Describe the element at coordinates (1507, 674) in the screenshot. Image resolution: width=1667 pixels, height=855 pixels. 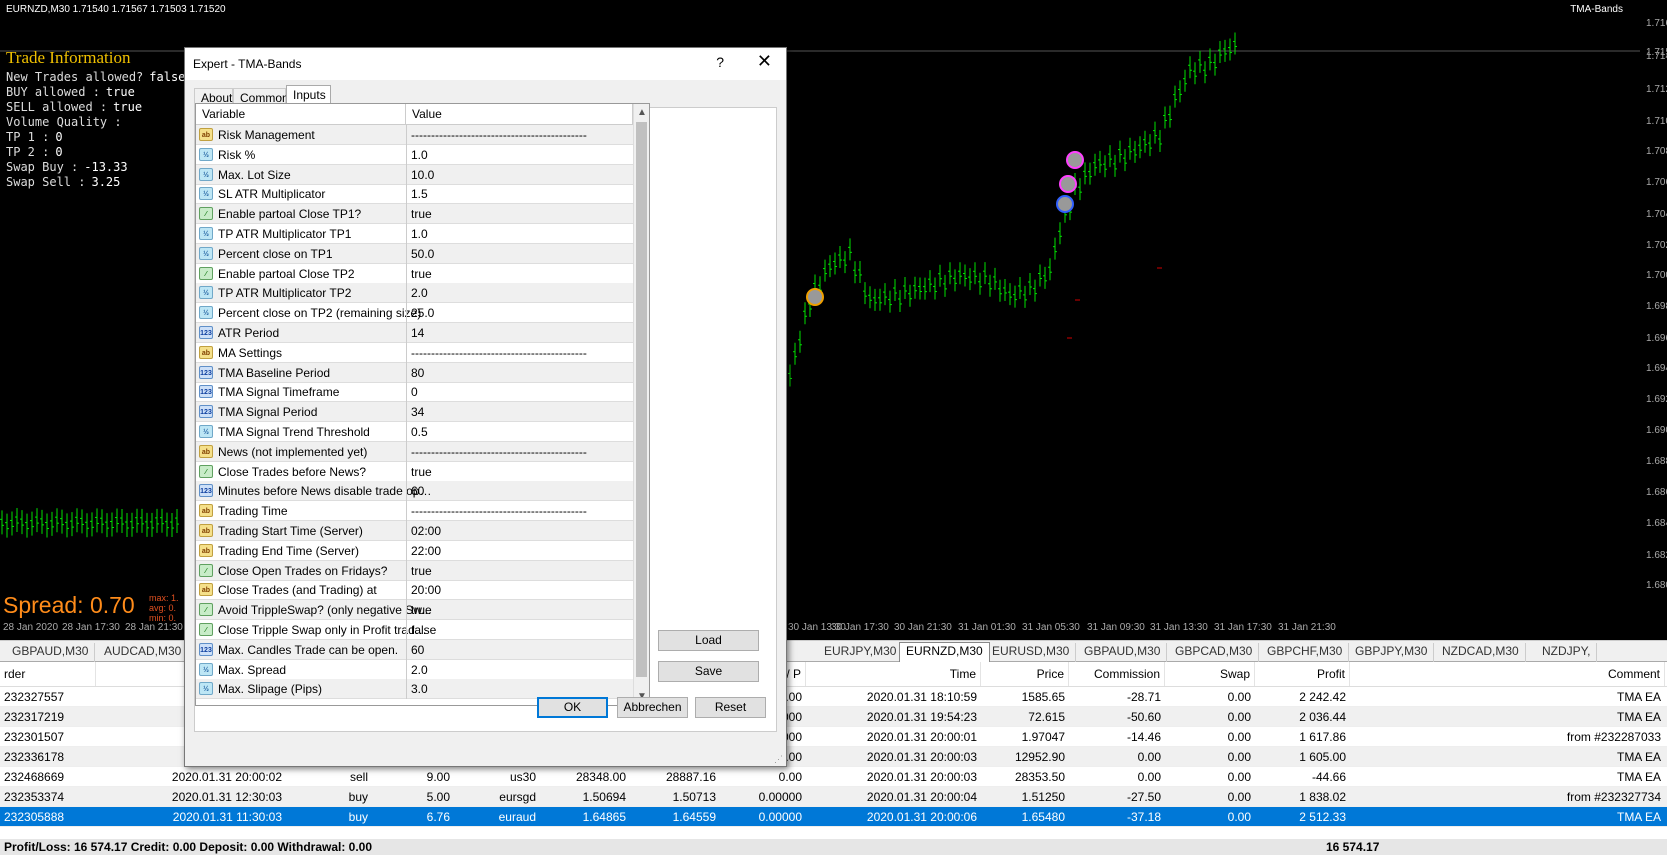
I see `terminal-col-header: Comment` at that location.